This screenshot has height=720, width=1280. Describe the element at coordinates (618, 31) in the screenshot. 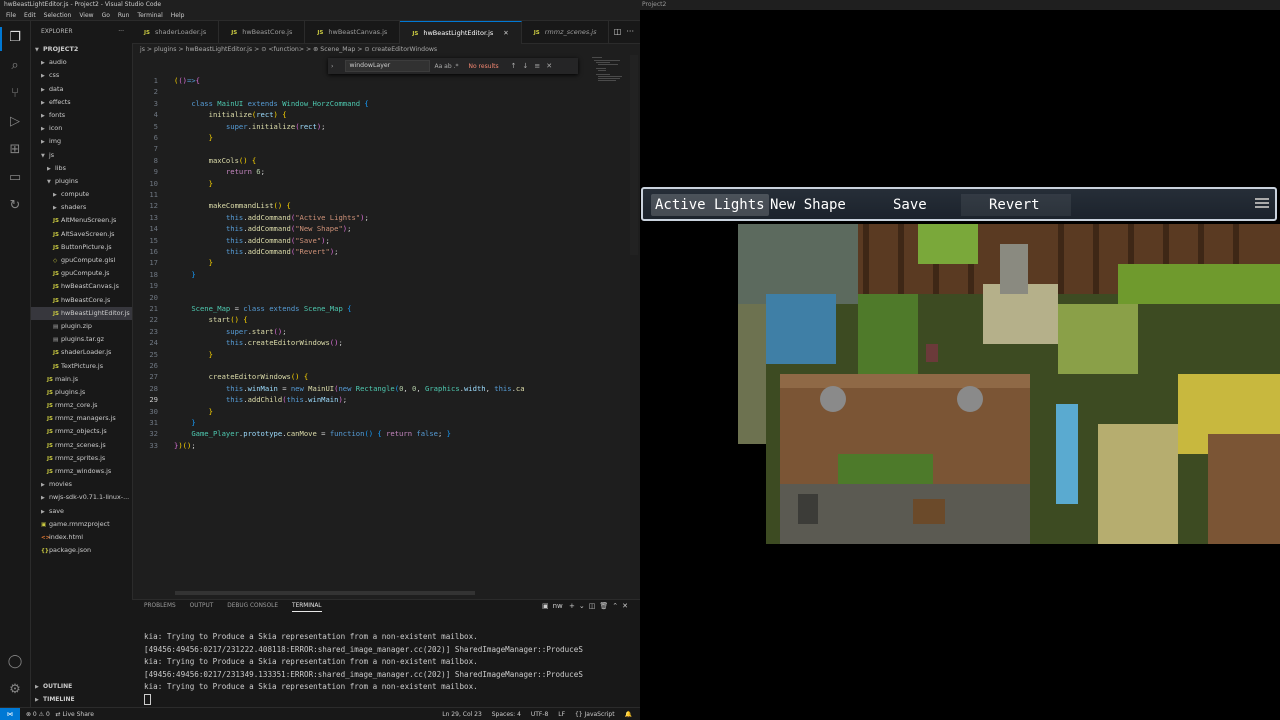

I see `split-editor-icon: ◫` at that location.